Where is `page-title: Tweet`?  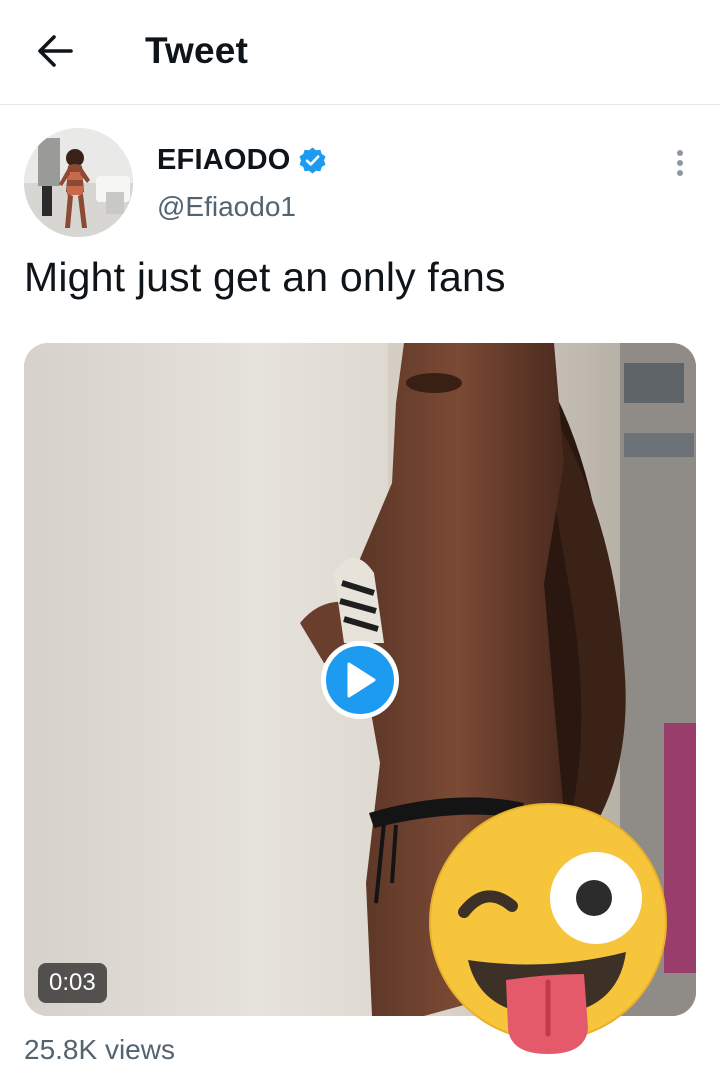 page-title: Tweet is located at coordinates (197, 50).